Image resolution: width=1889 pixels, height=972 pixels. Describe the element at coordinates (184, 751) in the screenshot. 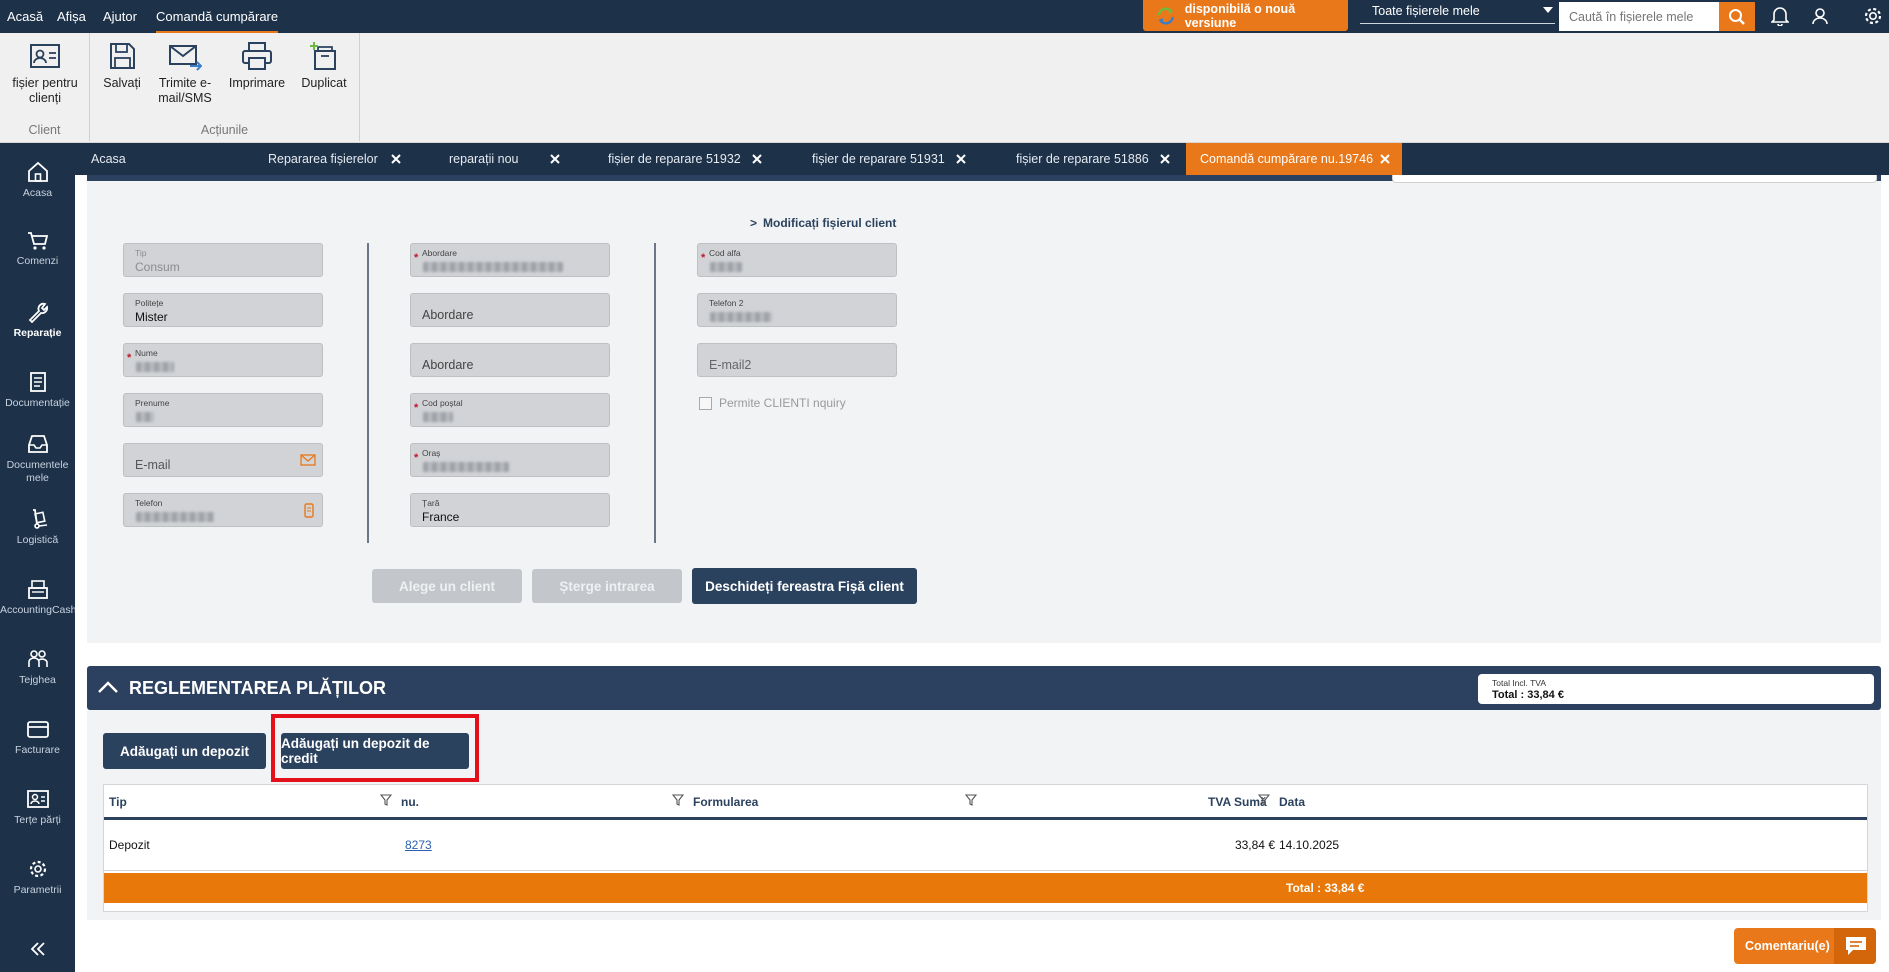

I see `add-deposit-button: Adăugați un depozit` at that location.